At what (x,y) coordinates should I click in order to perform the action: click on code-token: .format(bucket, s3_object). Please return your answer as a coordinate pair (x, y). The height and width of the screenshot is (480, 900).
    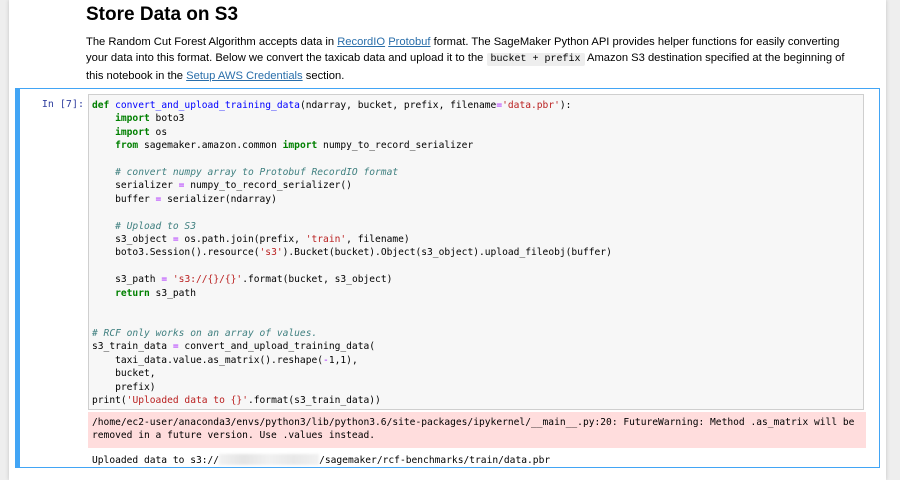
    Looking at the image, I should click on (317, 280).